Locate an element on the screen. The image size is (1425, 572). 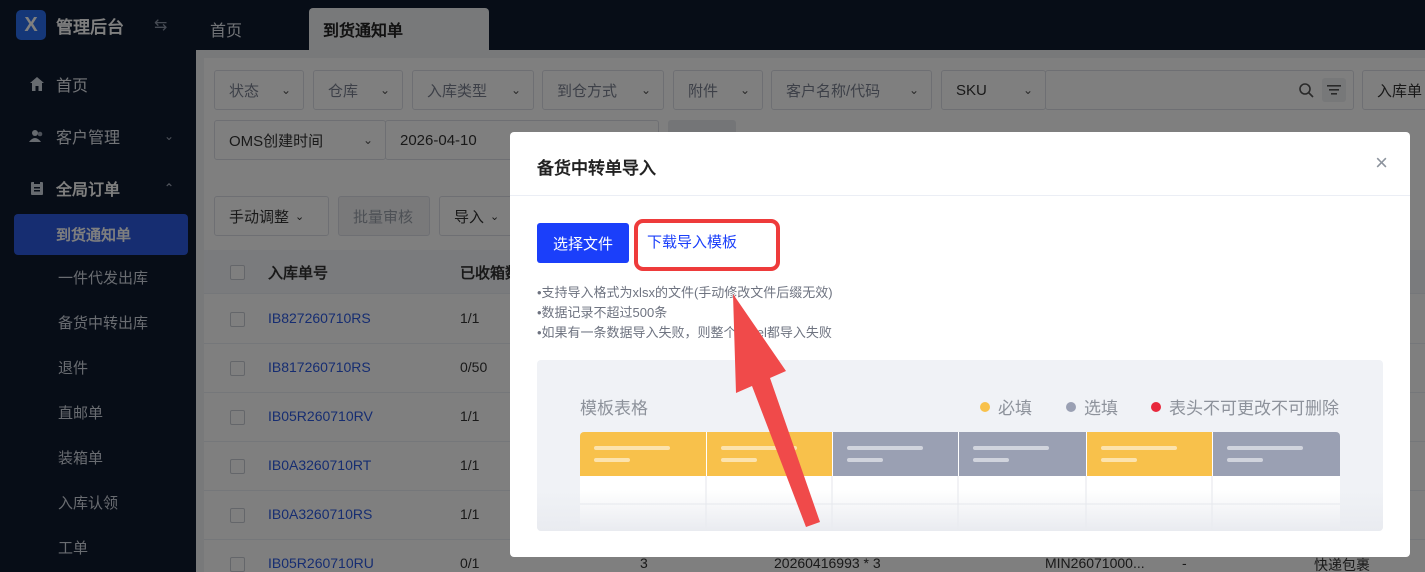
close-icon: × is located at coordinates (1381, 163).